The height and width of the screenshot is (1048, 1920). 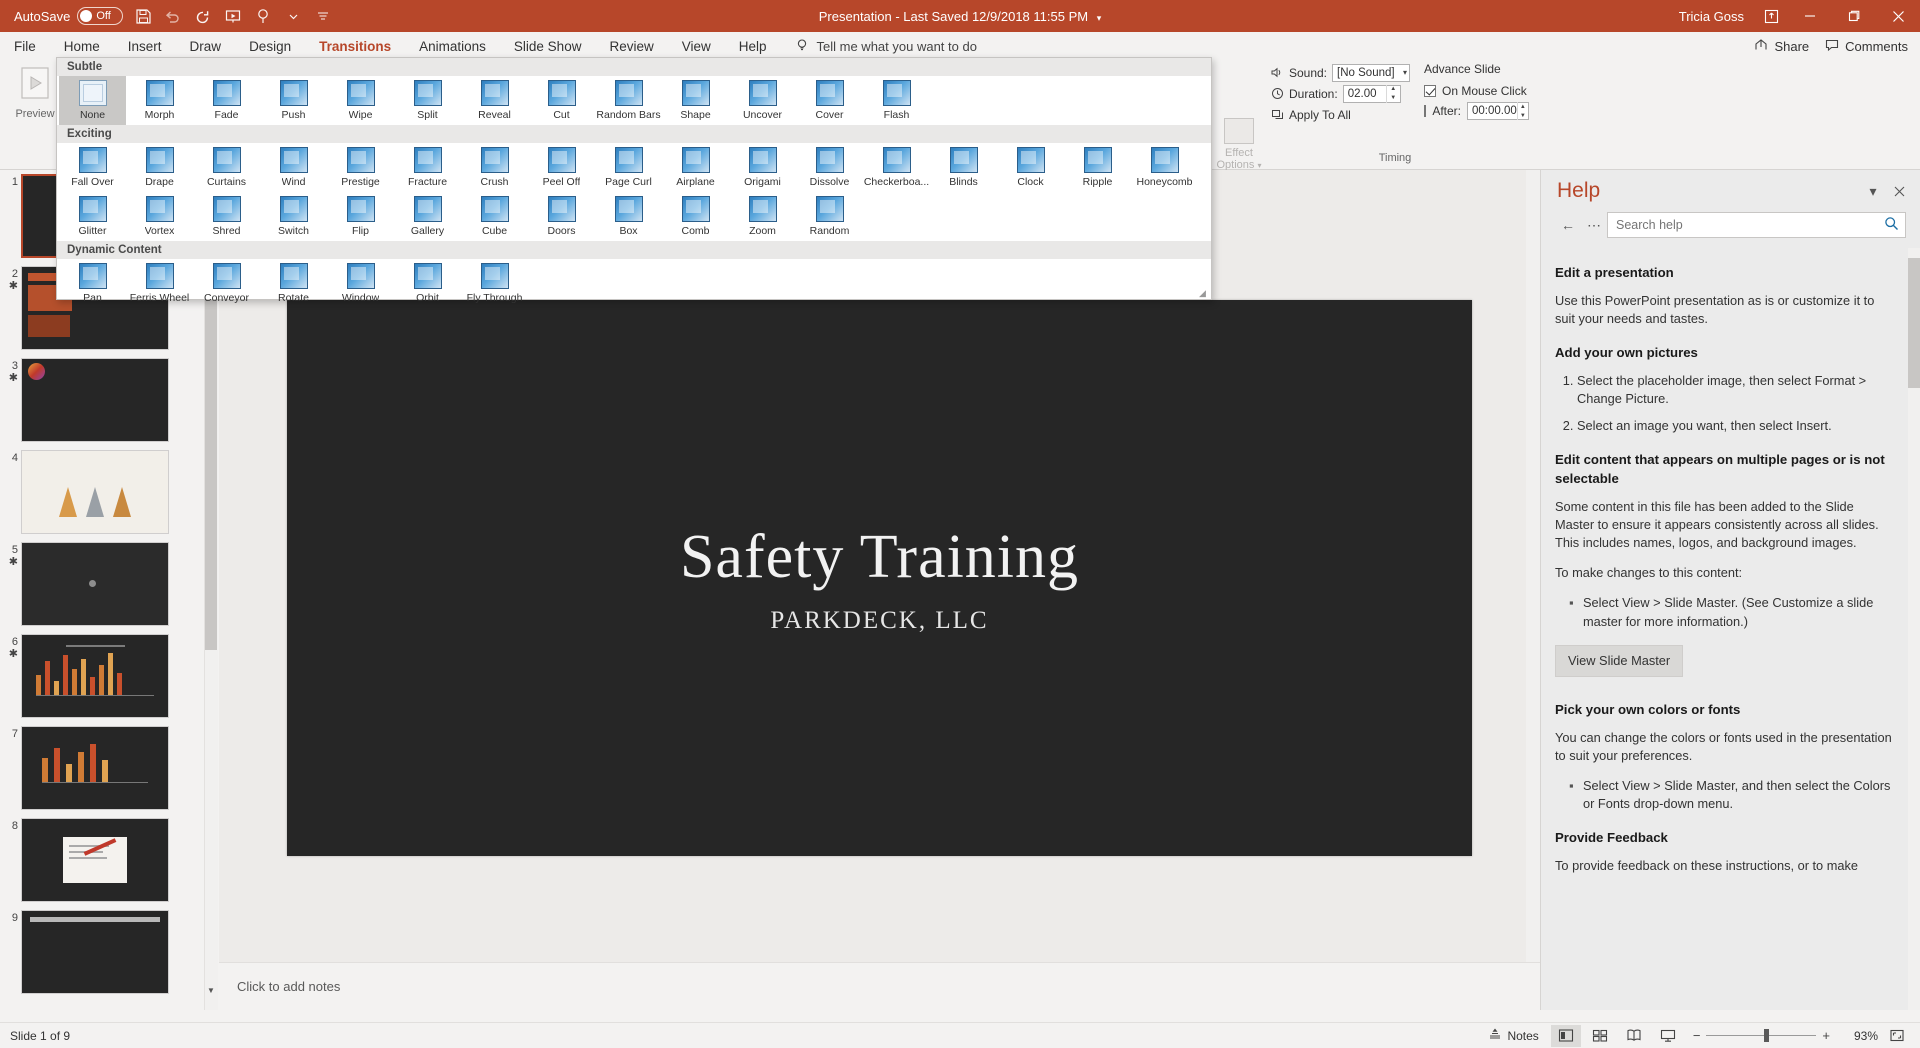 What do you see at coordinates (226, 167) in the screenshot?
I see `transition-curtains: Curtains` at bounding box center [226, 167].